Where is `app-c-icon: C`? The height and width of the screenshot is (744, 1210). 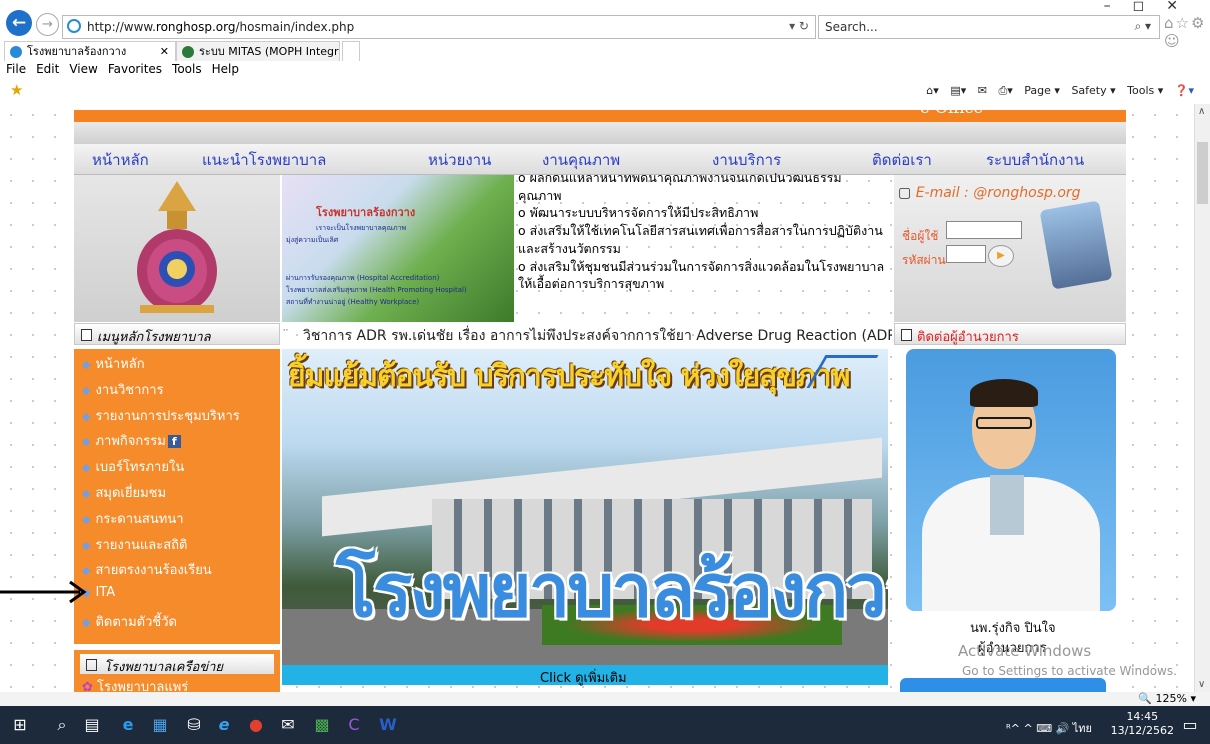 app-c-icon: C is located at coordinates (354, 725).